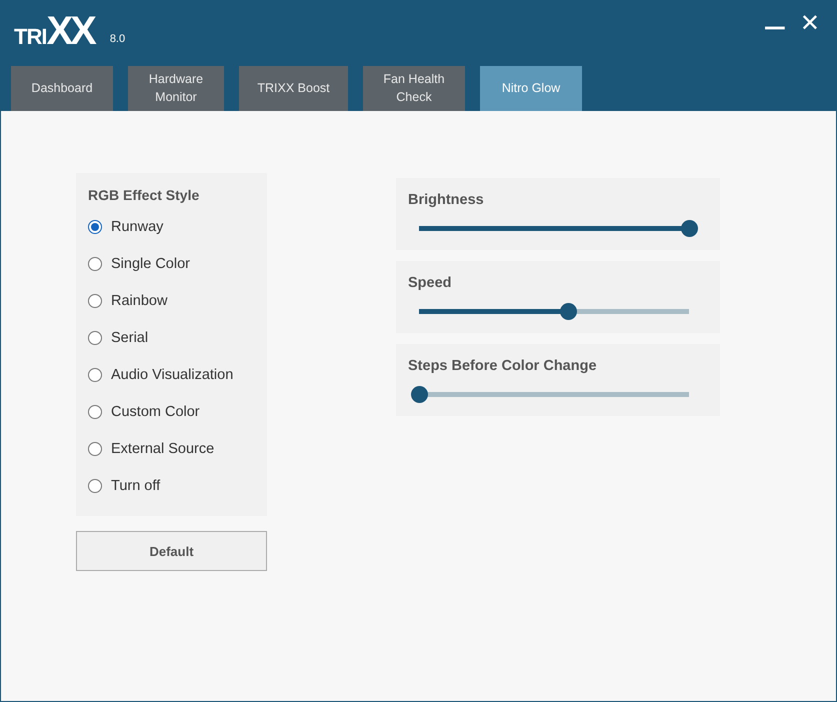 The height and width of the screenshot is (702, 837). What do you see at coordinates (162, 448) in the screenshot?
I see `radio-label: External Source` at bounding box center [162, 448].